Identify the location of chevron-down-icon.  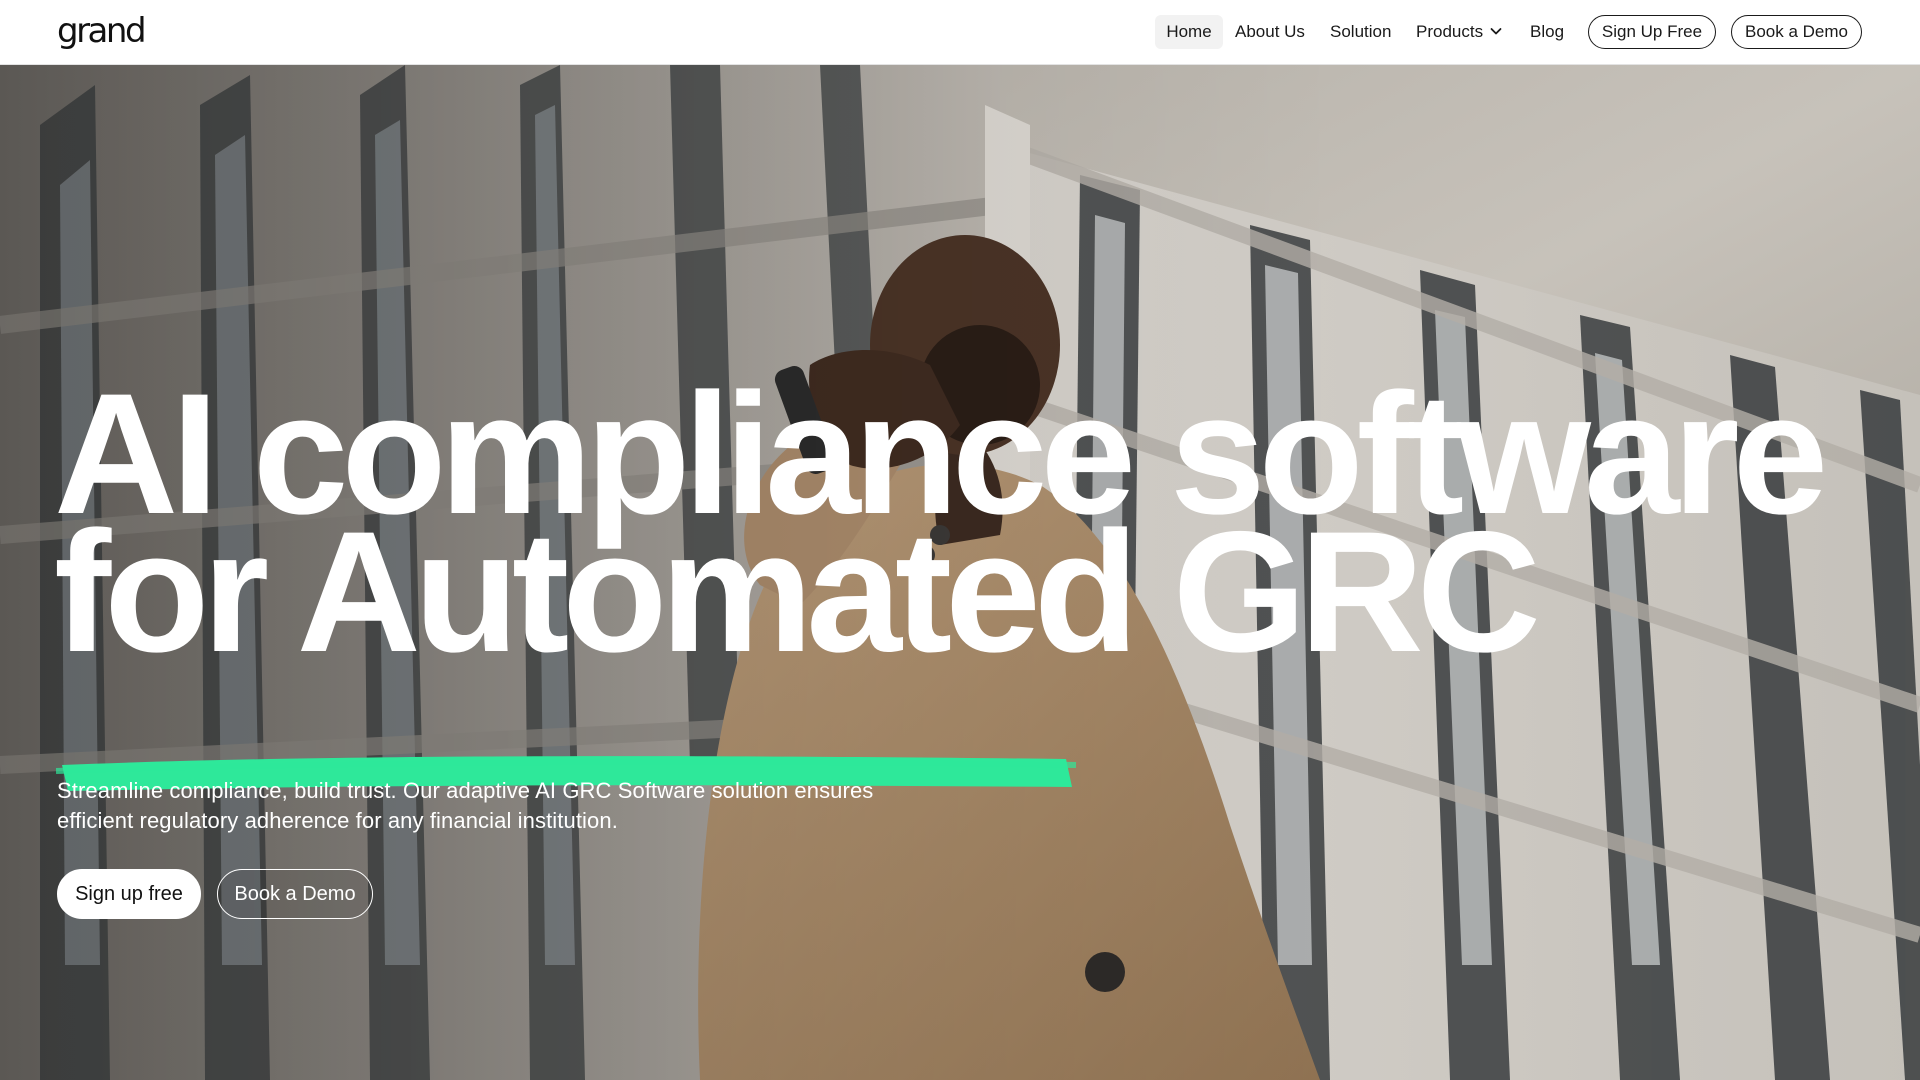
(1496, 31).